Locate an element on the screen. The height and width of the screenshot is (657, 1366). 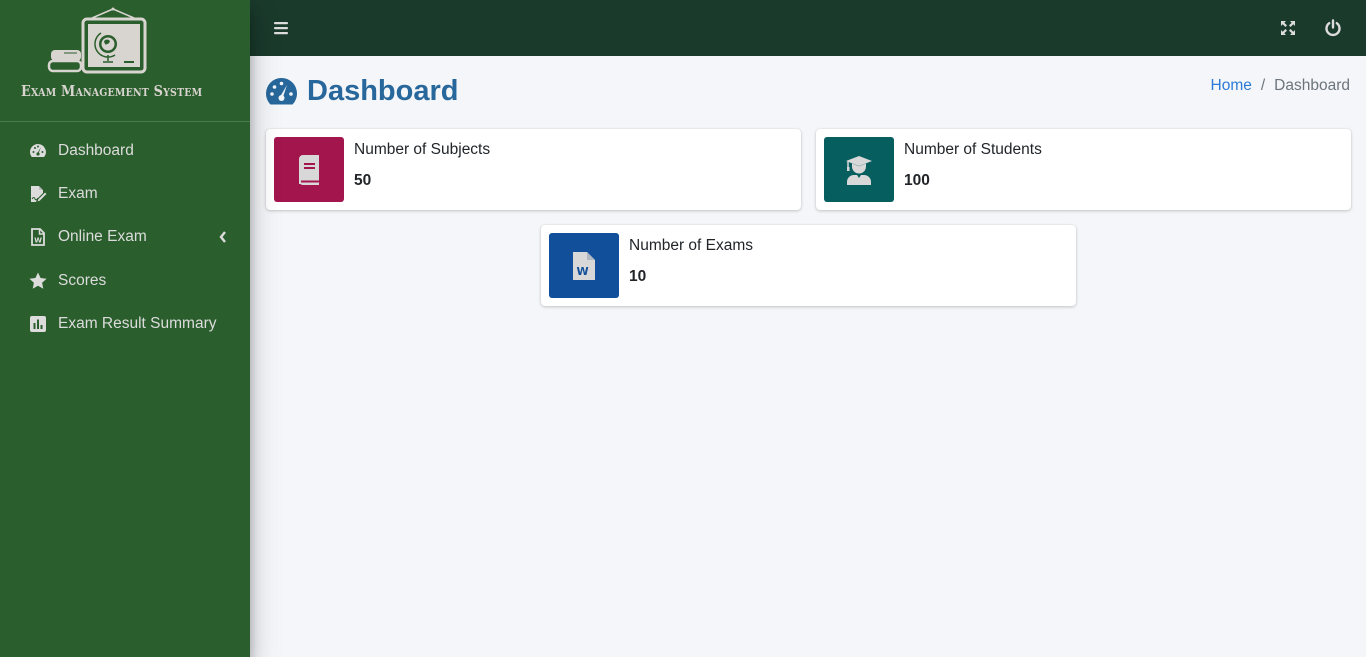
stat-card-students: Number of Students 100 is located at coordinates (1083, 169).